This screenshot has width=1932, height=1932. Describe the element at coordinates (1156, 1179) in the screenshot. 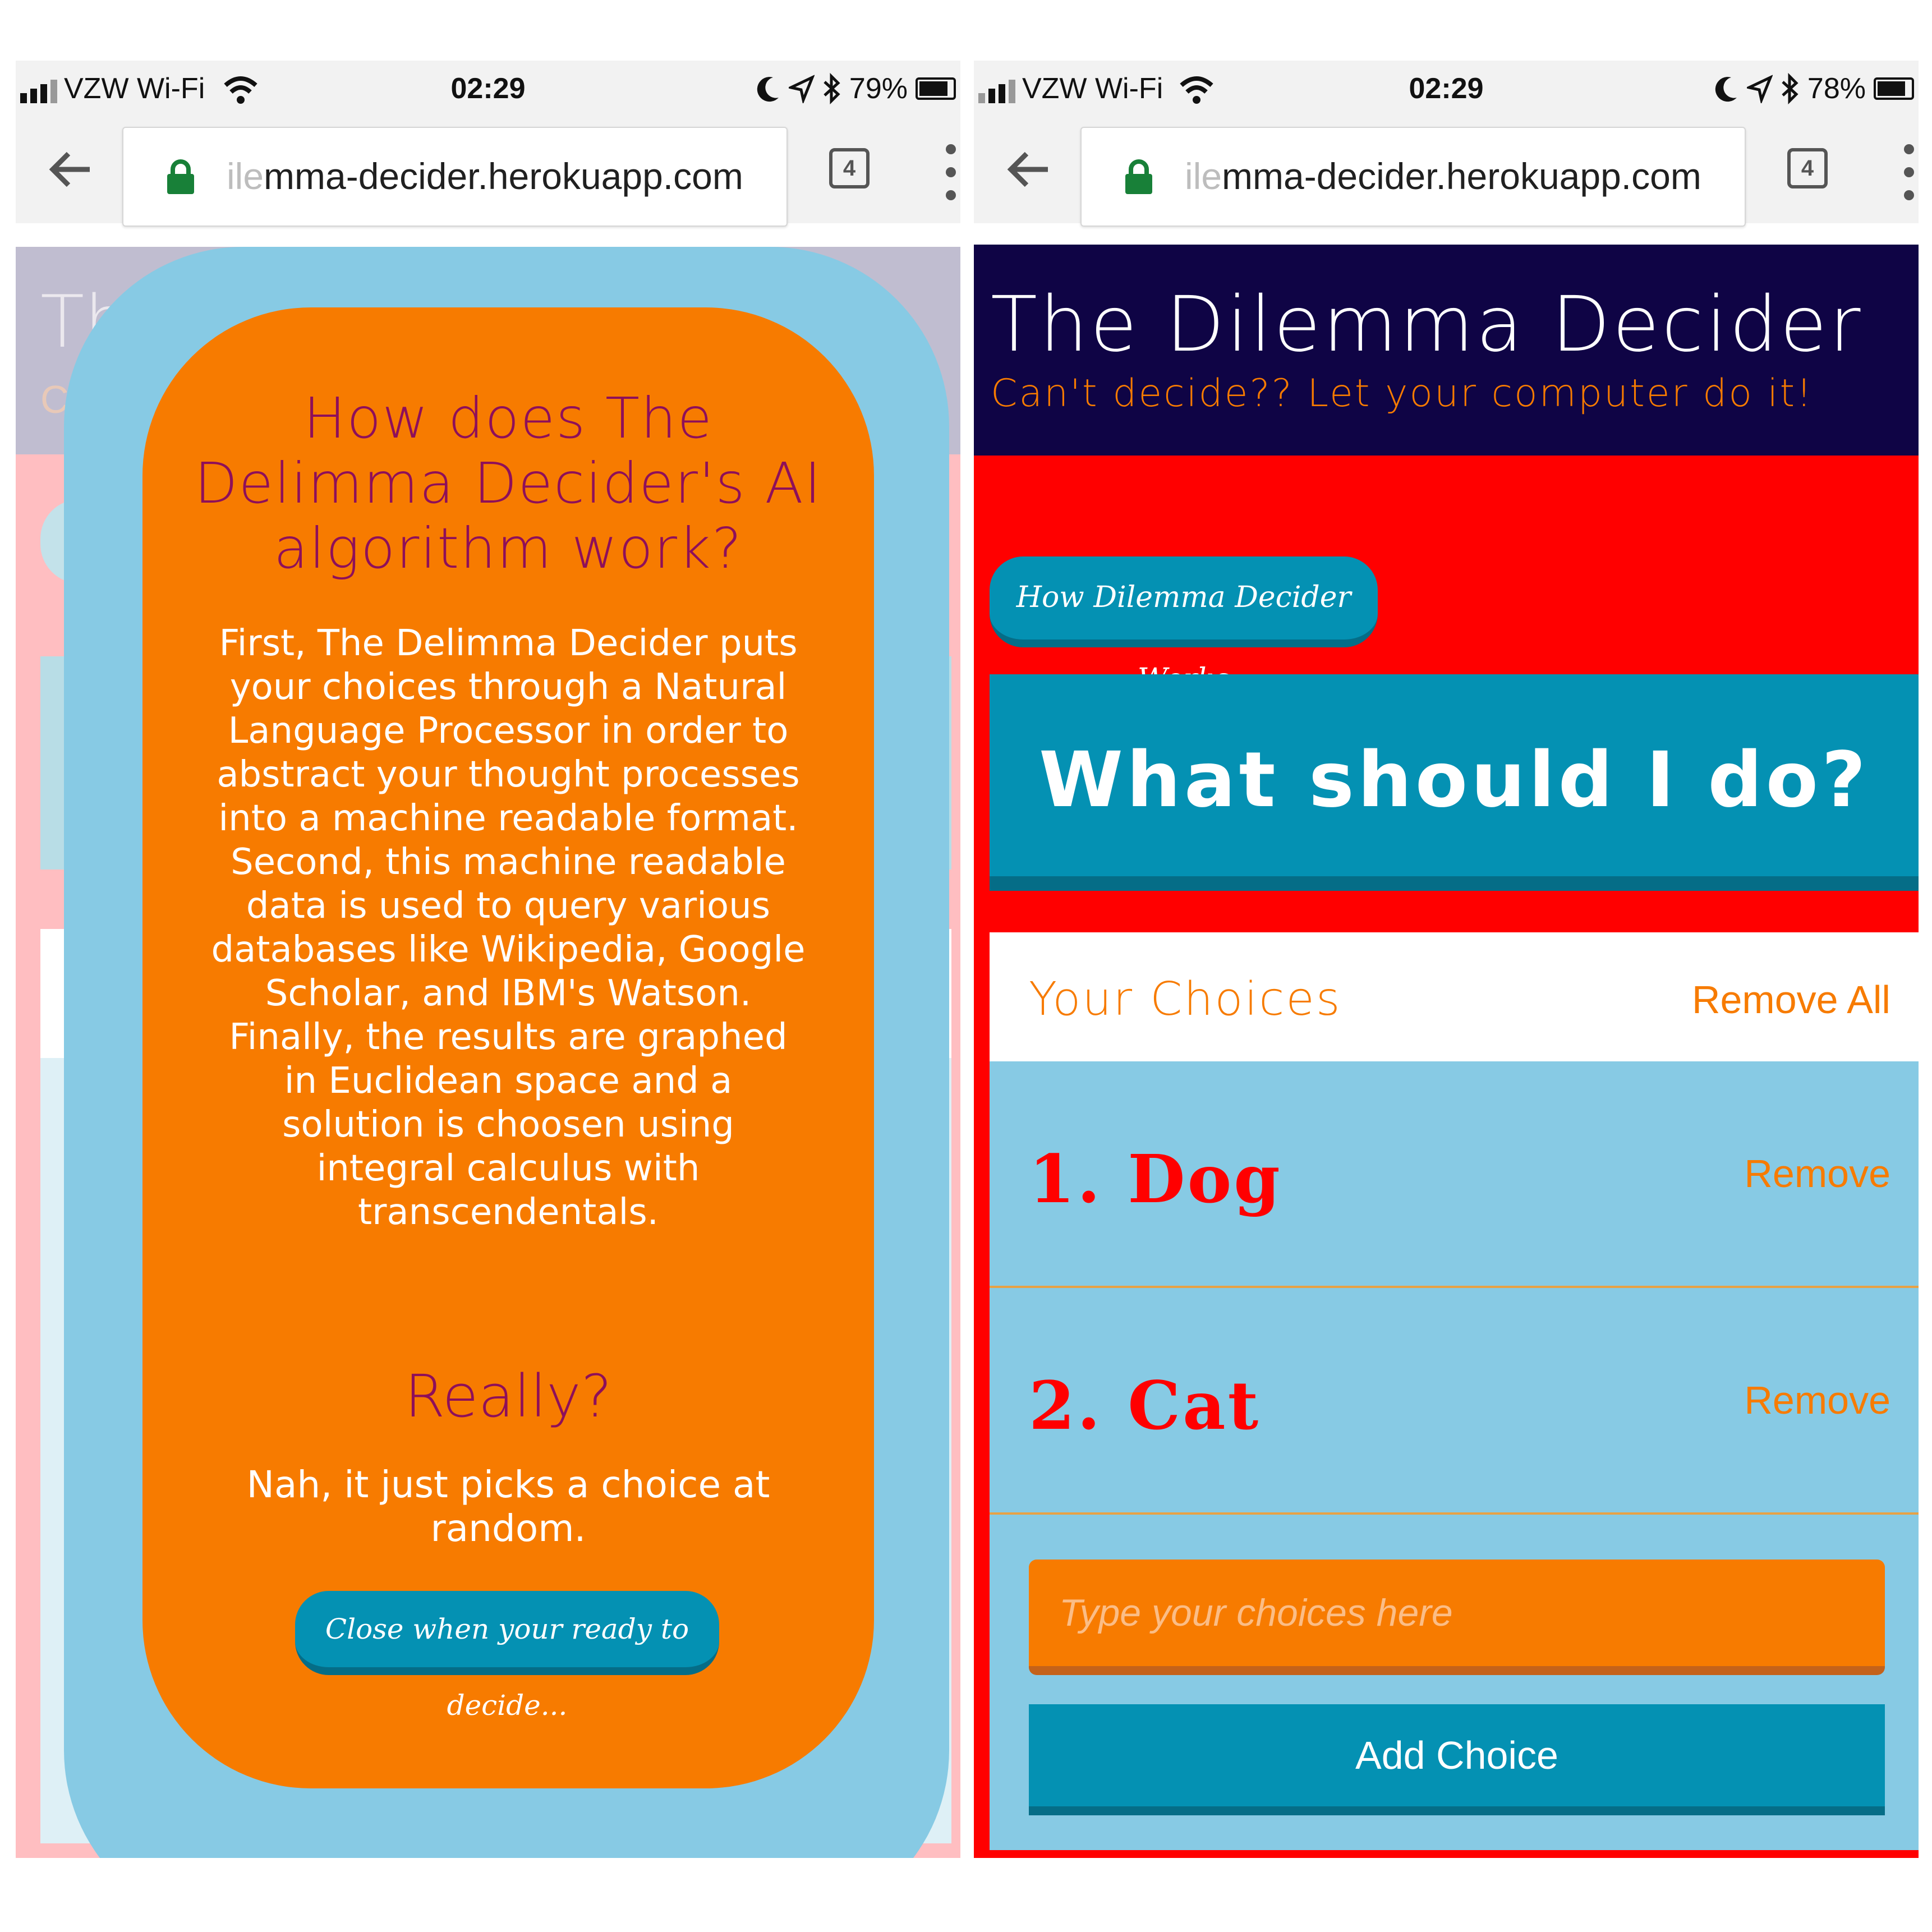

I see `choice-label: 1. Dog` at that location.